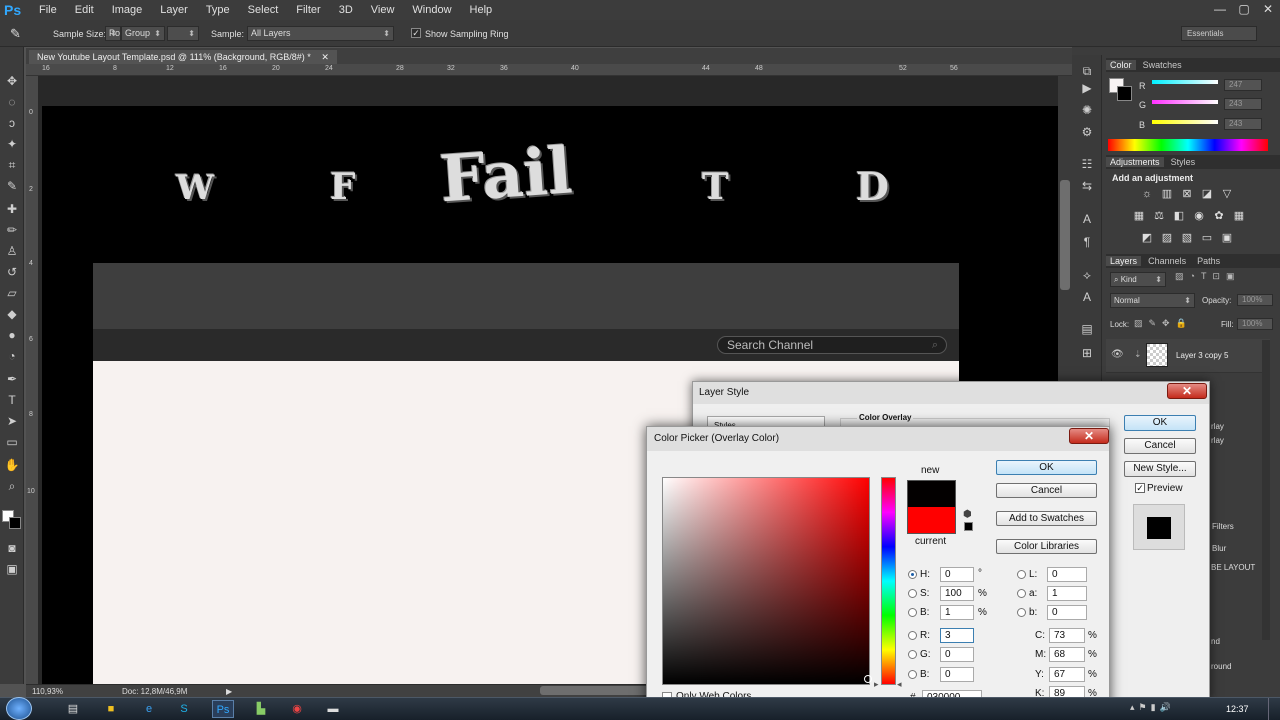  What do you see at coordinates (1255, 300) in the screenshot?
I see `opacity-value: 100%` at bounding box center [1255, 300].